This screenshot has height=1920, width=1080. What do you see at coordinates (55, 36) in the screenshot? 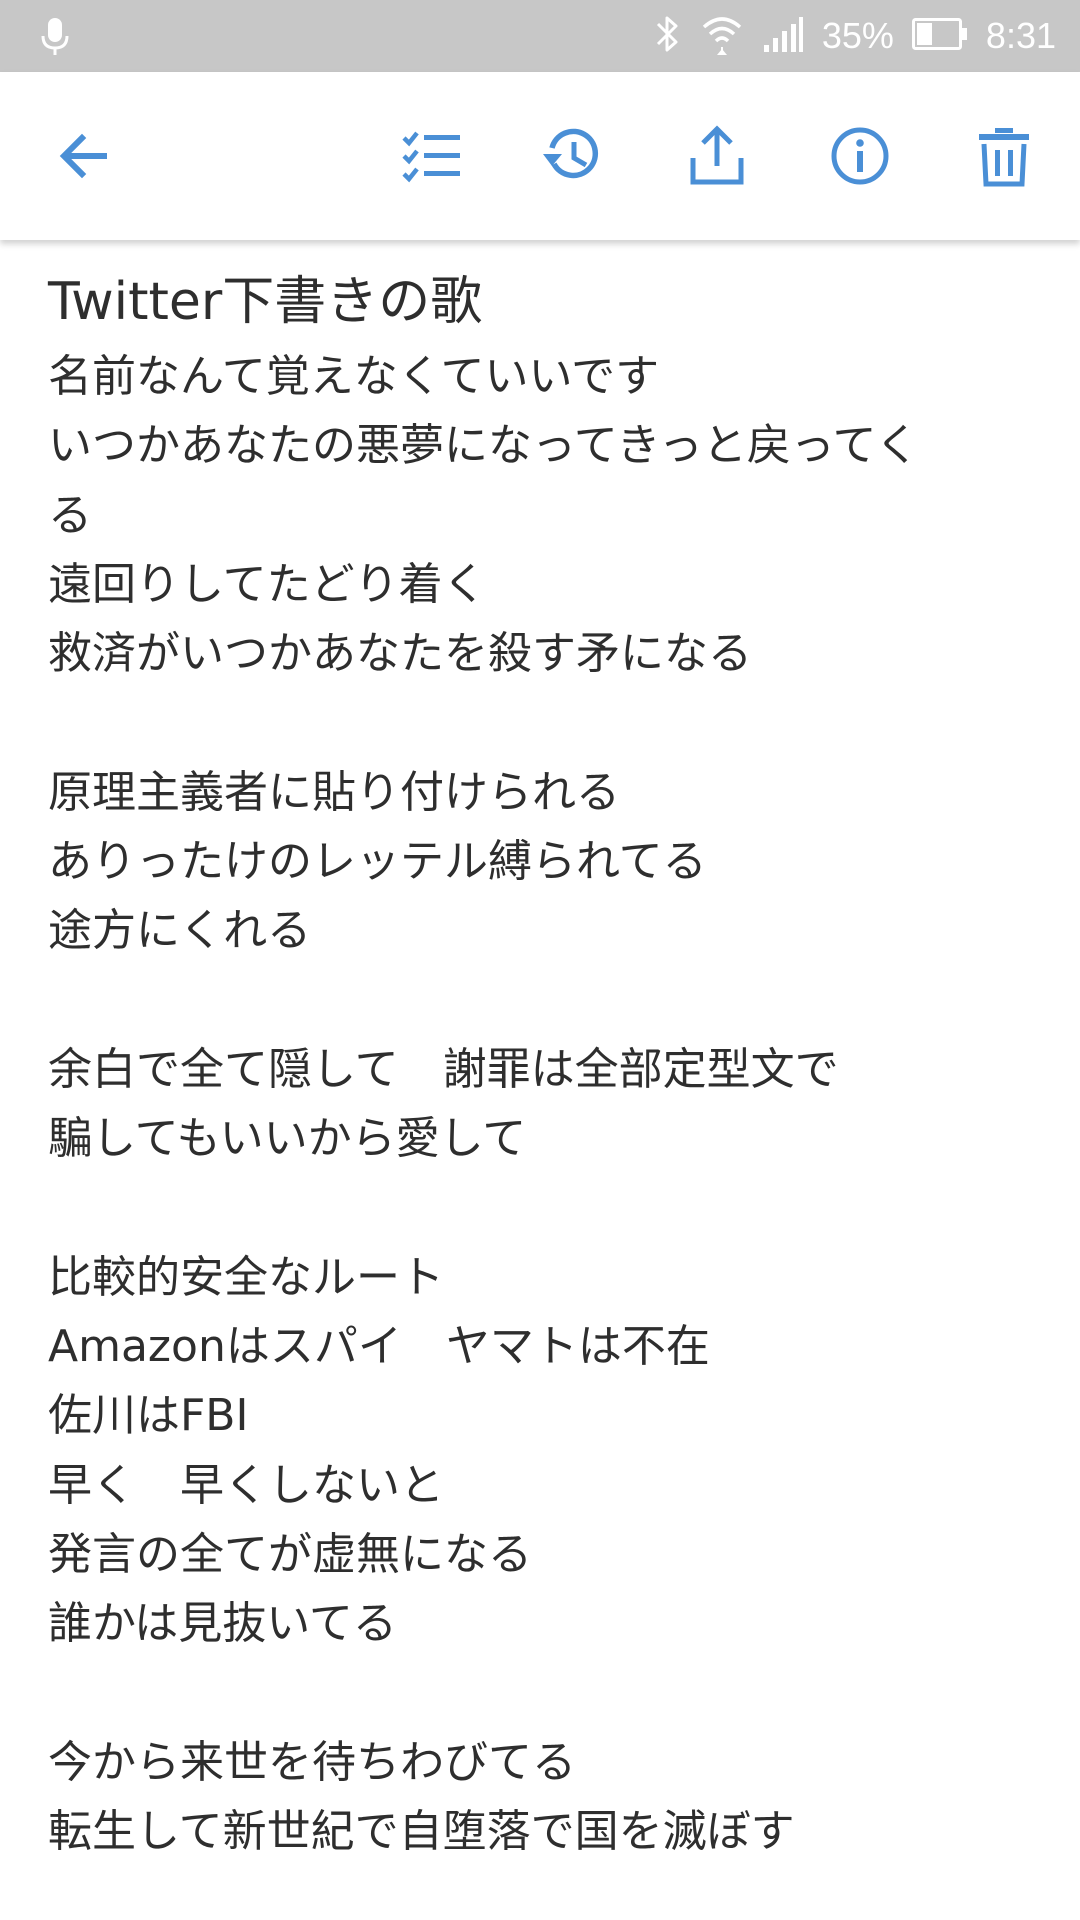
I see `mic-icon` at bounding box center [55, 36].